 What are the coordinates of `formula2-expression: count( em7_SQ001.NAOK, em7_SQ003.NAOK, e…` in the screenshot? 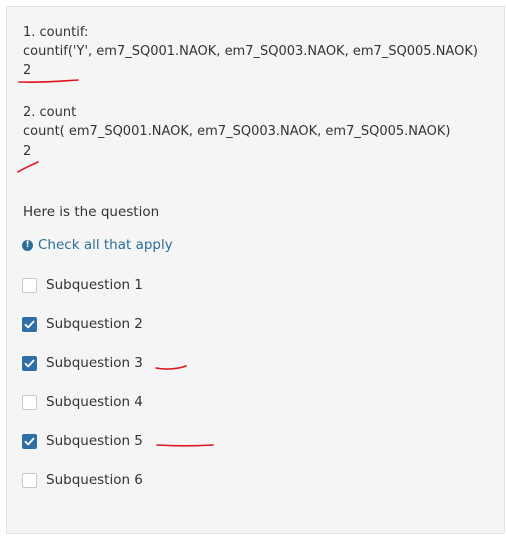 It's located at (237, 131).